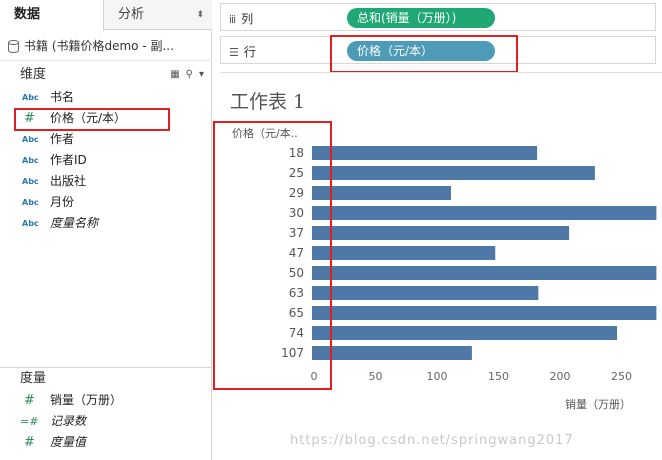 This screenshot has width=662, height=460. I want to click on field-author-id: Abc 作者ID, so click(106, 160).